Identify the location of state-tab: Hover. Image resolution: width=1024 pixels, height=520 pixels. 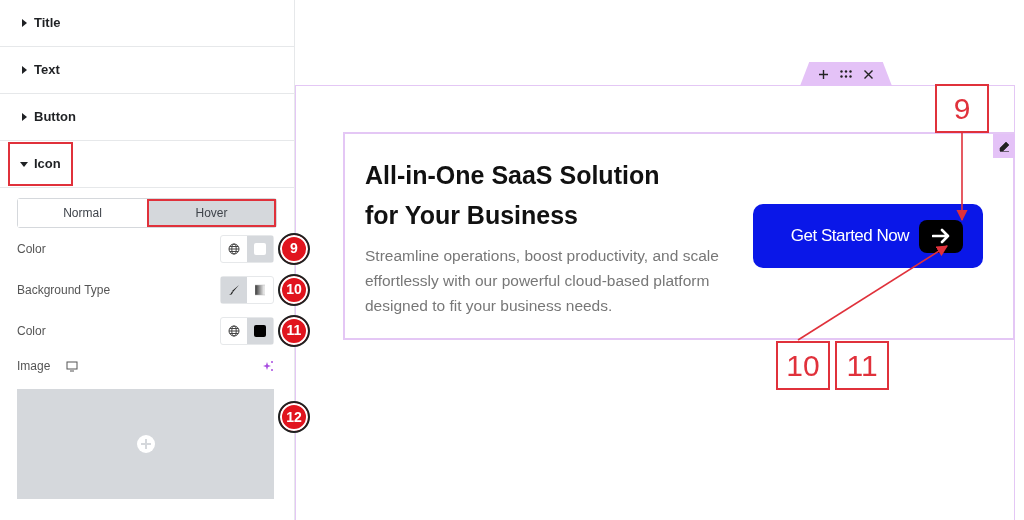
(211, 213).